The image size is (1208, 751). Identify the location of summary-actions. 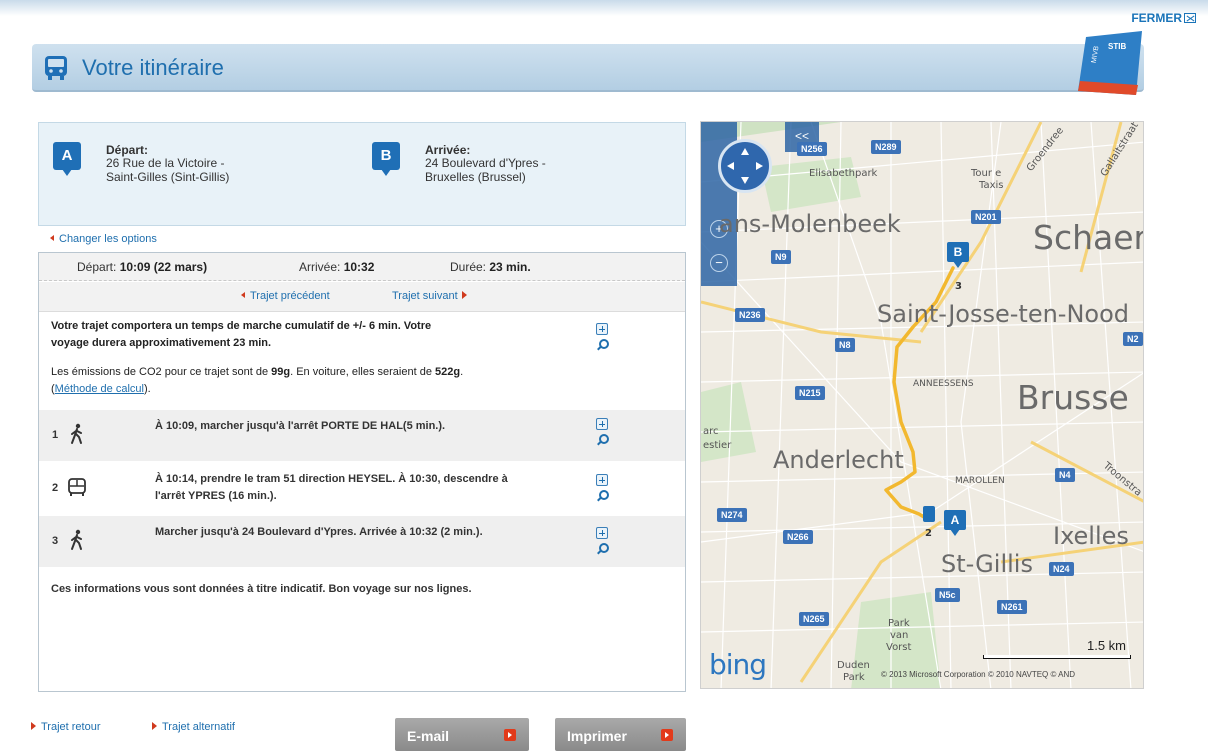
(603, 337).